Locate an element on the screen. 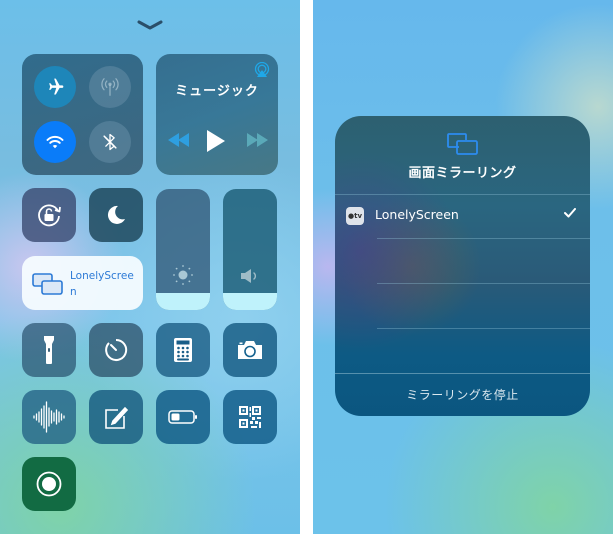 The image size is (613, 534). do-not-disturb-button is located at coordinates (116, 215).